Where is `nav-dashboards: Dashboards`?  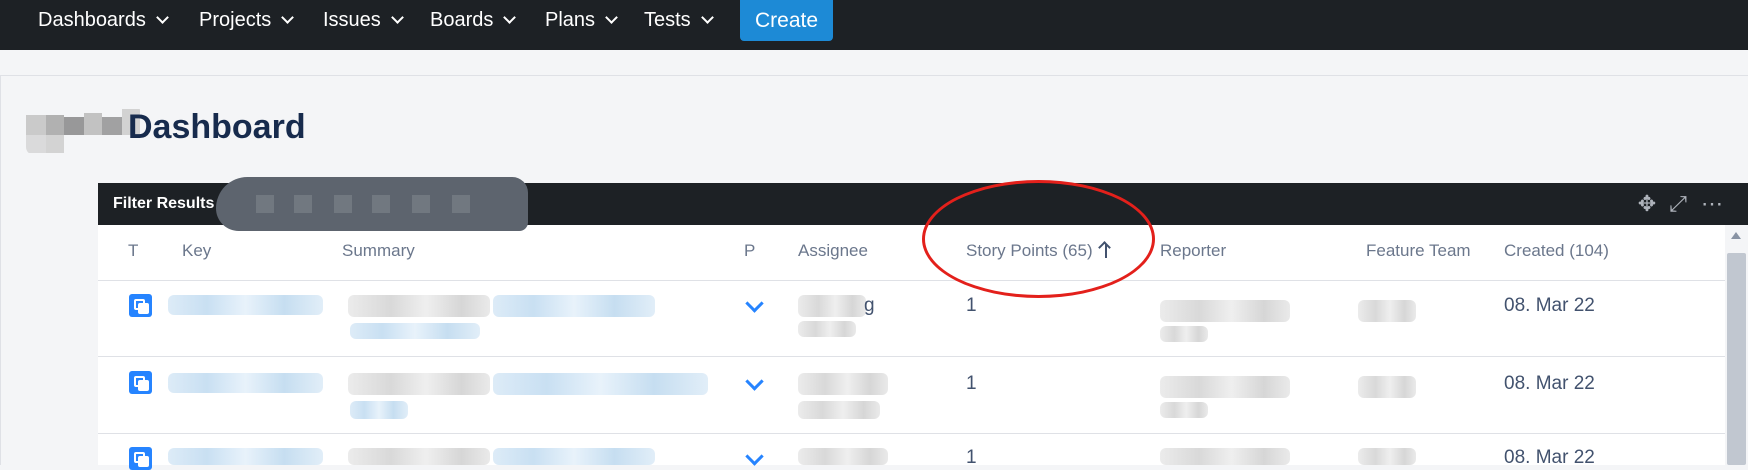
nav-dashboards: Dashboards is located at coordinates (103, 20).